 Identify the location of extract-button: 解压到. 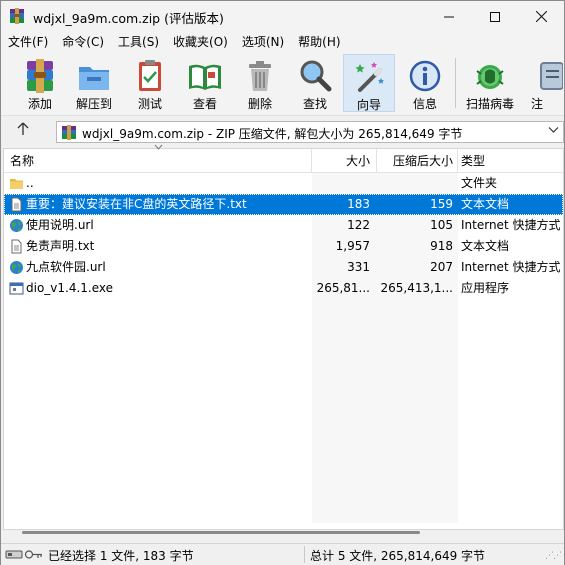
(94, 83).